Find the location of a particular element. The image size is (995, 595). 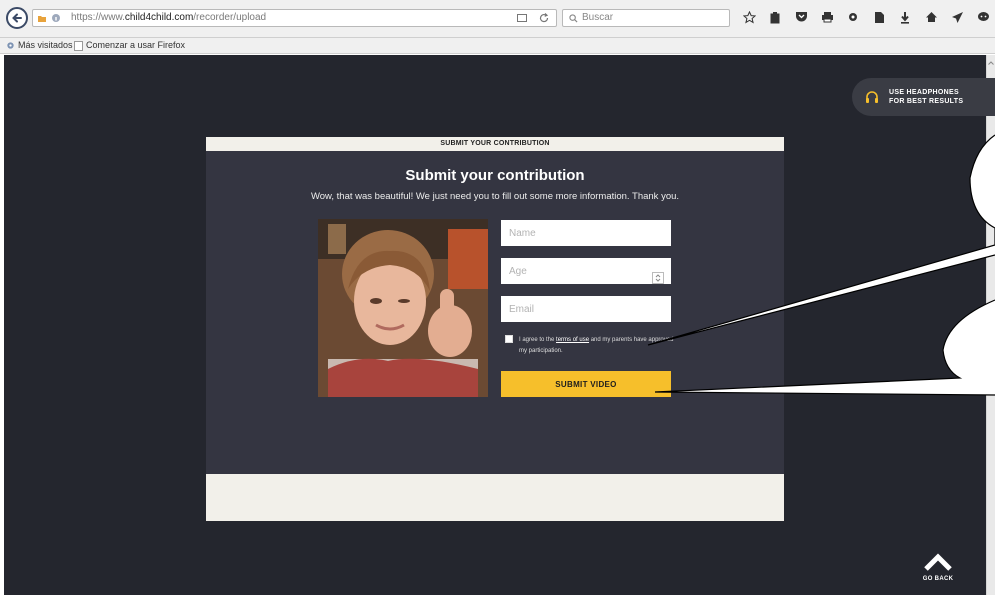

bookmark-most-visited: Más visitados is located at coordinates (39, 45).